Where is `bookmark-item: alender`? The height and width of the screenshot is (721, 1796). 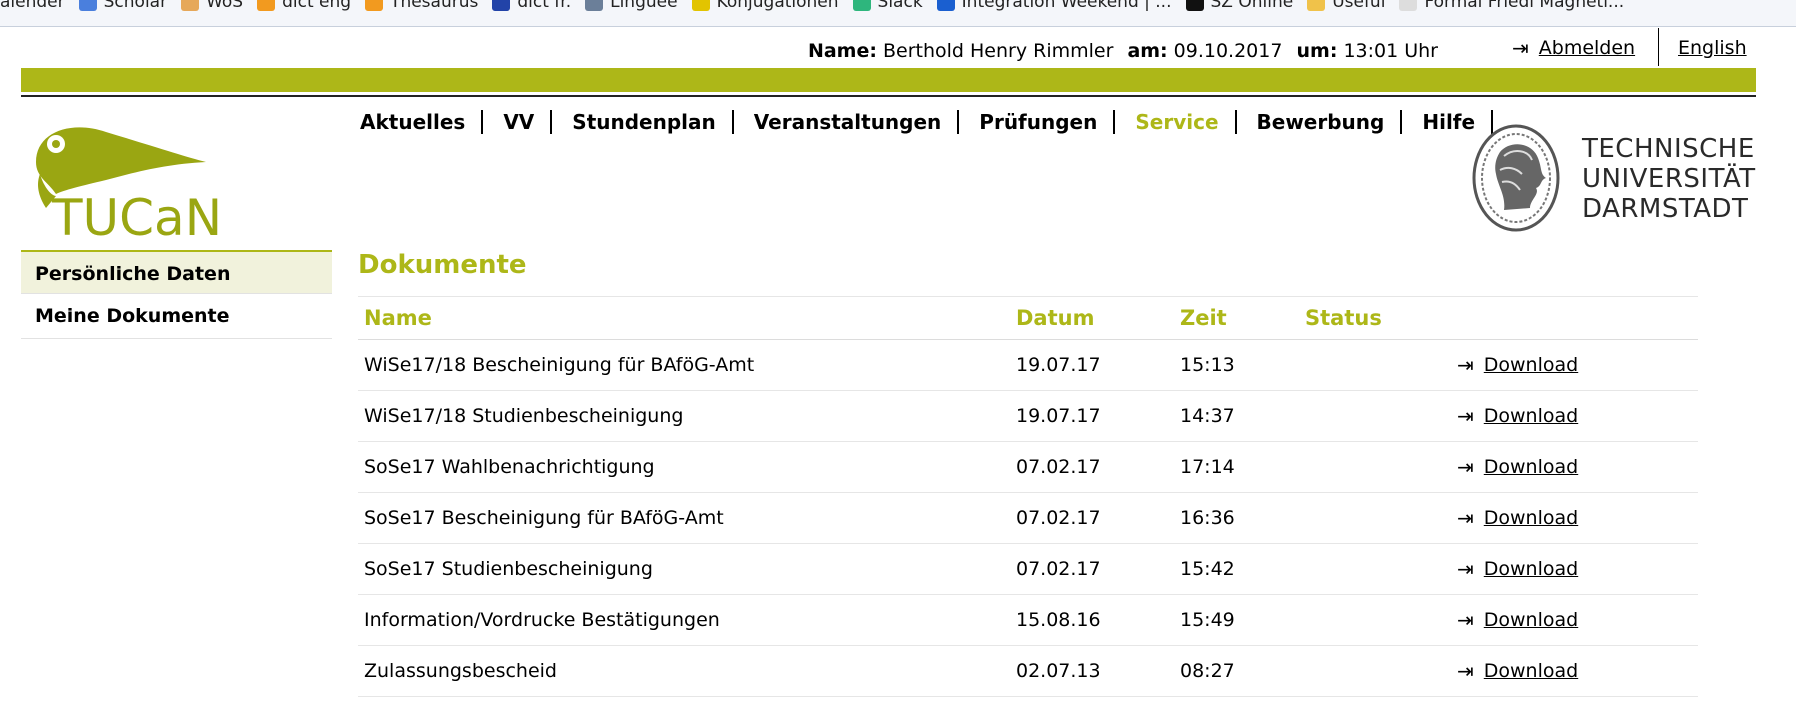 bookmark-item: alender is located at coordinates (32, 5).